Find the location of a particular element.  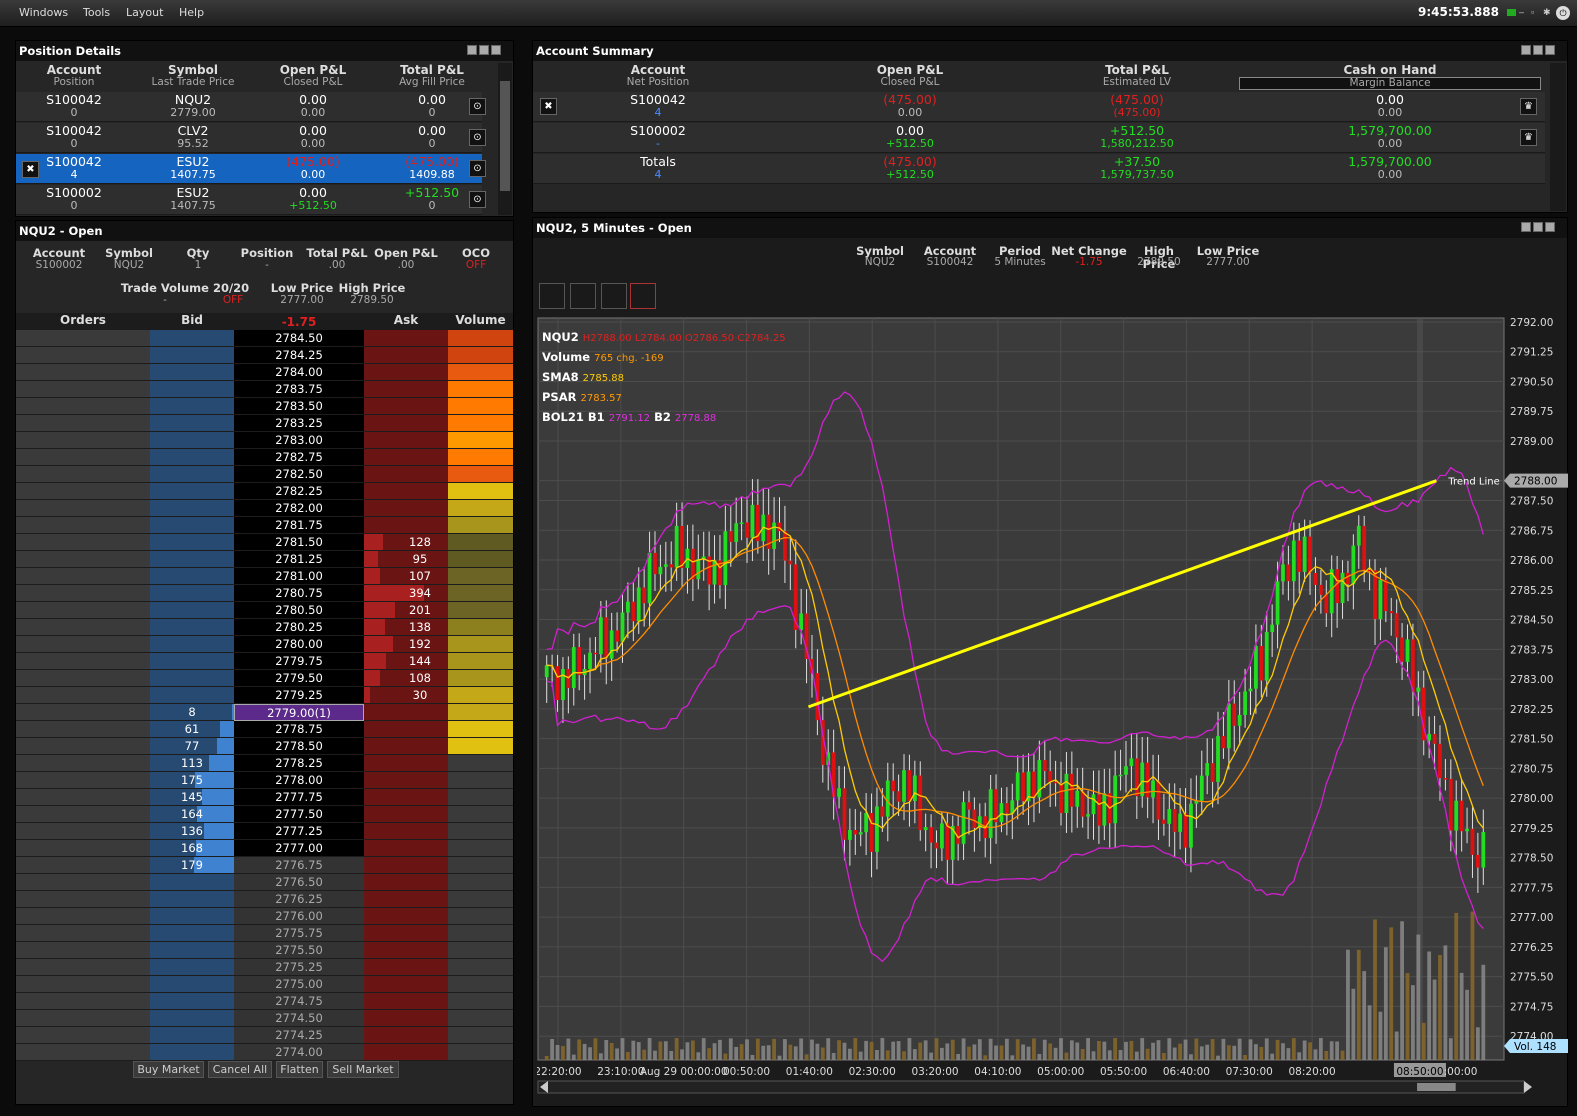

ticket-field-value: - is located at coordinates (267, 265).